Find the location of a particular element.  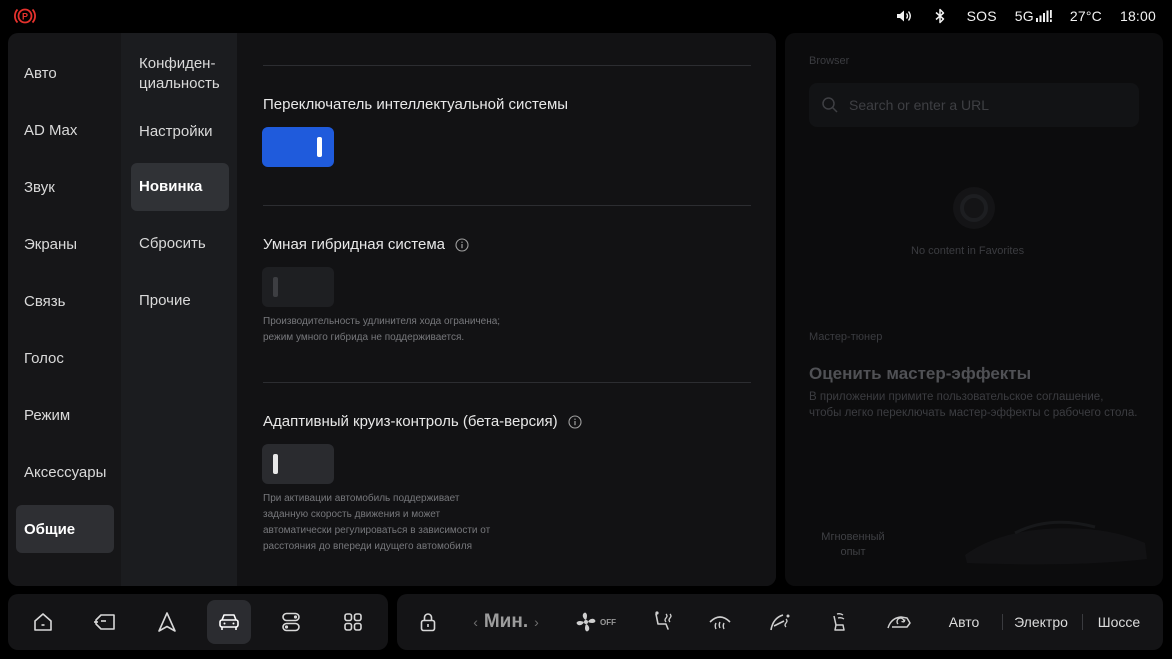

fan-icon is located at coordinates (586, 622).